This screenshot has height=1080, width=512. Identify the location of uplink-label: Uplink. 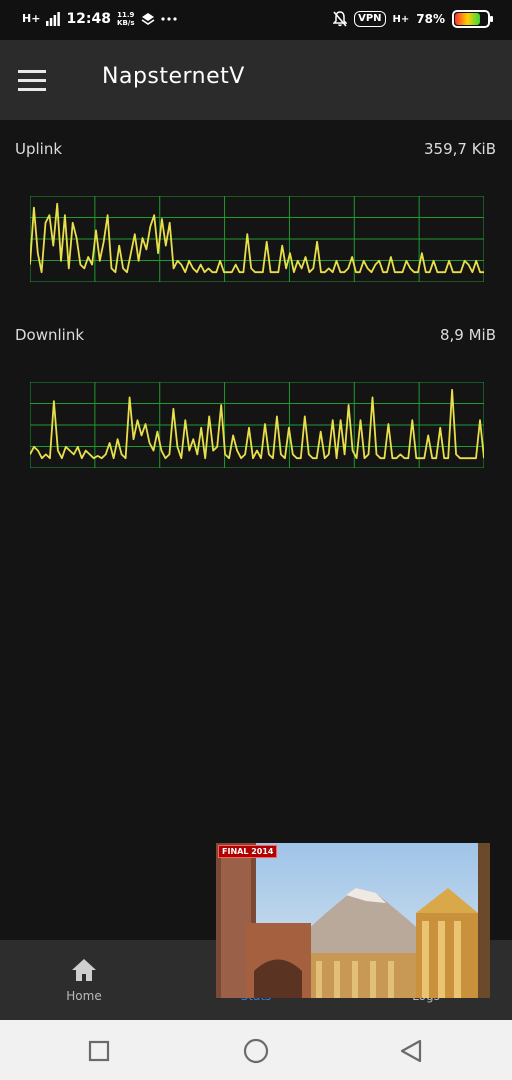
(39, 149).